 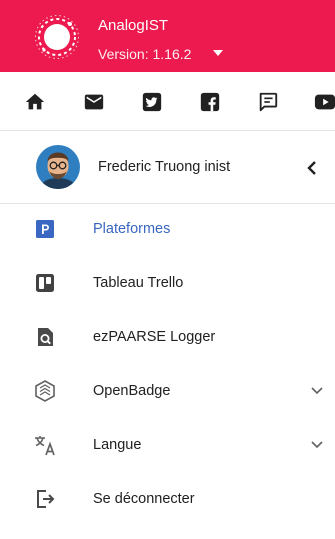 I want to click on menu-item-label: Tableau Trello, so click(x=138, y=283).